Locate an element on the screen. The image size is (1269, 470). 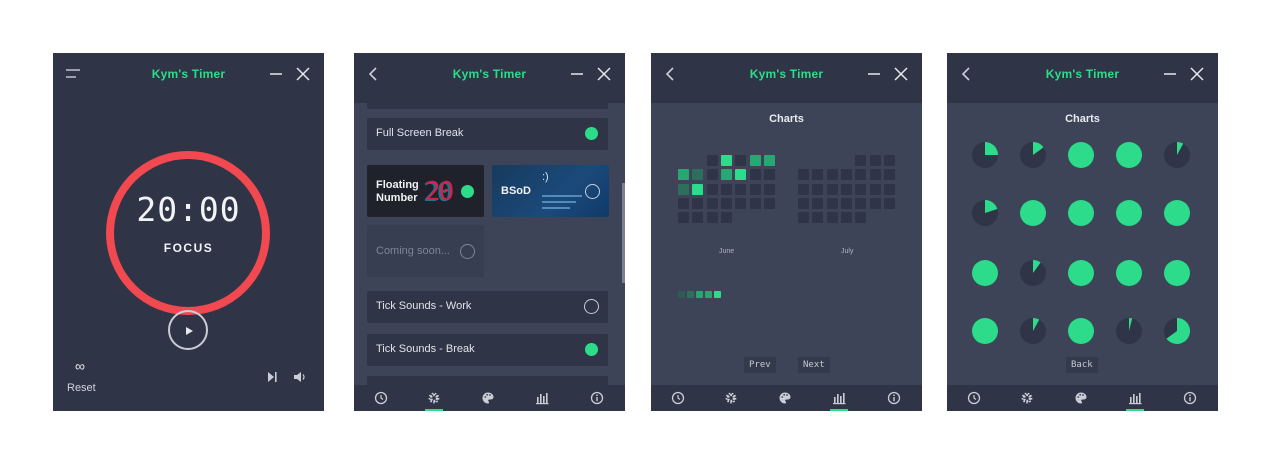
next-button: Next is located at coordinates (814, 365).